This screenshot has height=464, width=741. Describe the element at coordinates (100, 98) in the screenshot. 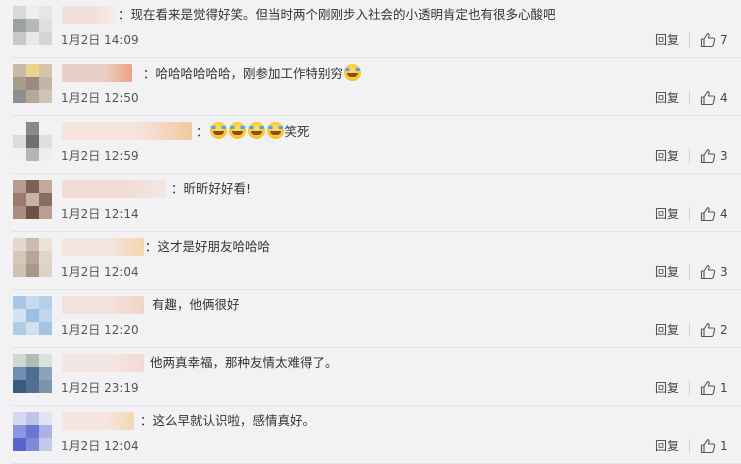

I see `timestamp: 1月2日 12:50` at that location.